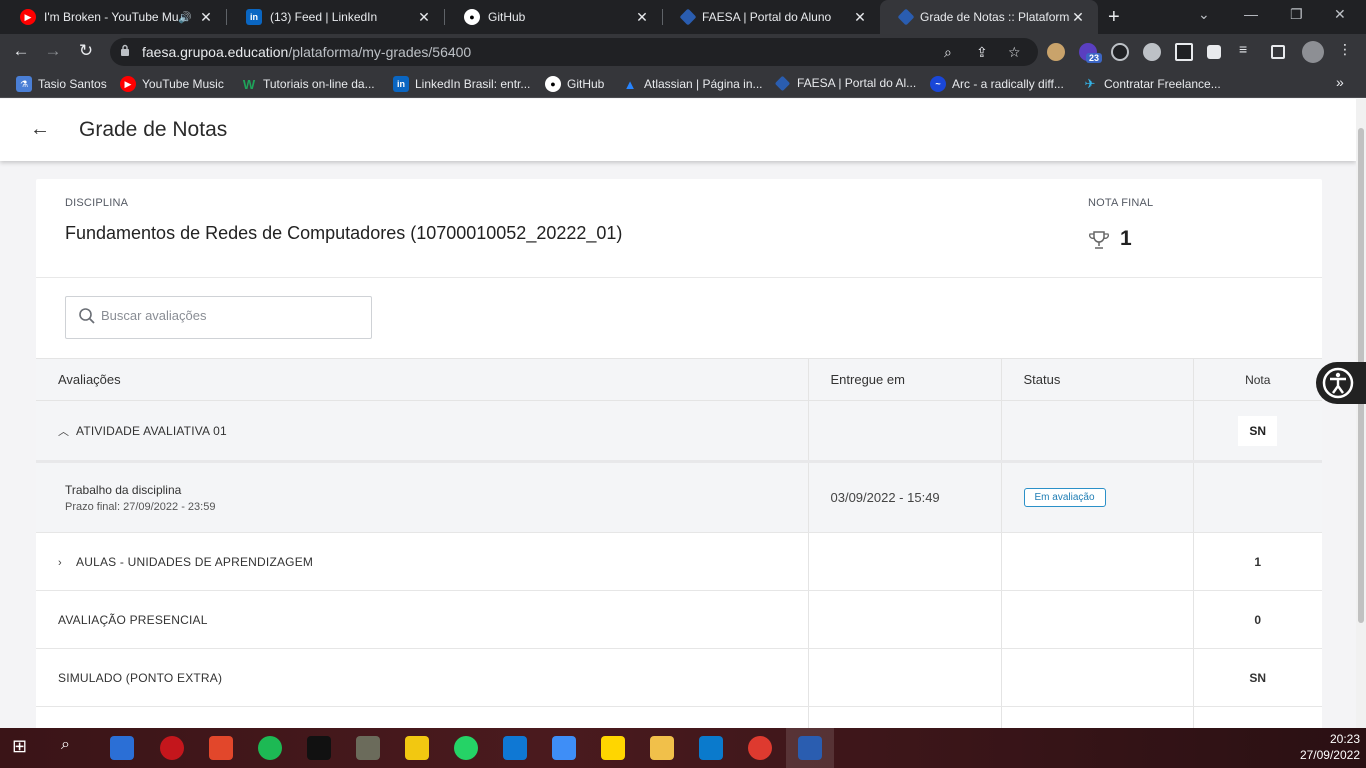  What do you see at coordinates (553, 17) in the screenshot?
I see `tab-github: ● GitHub ✕` at bounding box center [553, 17].